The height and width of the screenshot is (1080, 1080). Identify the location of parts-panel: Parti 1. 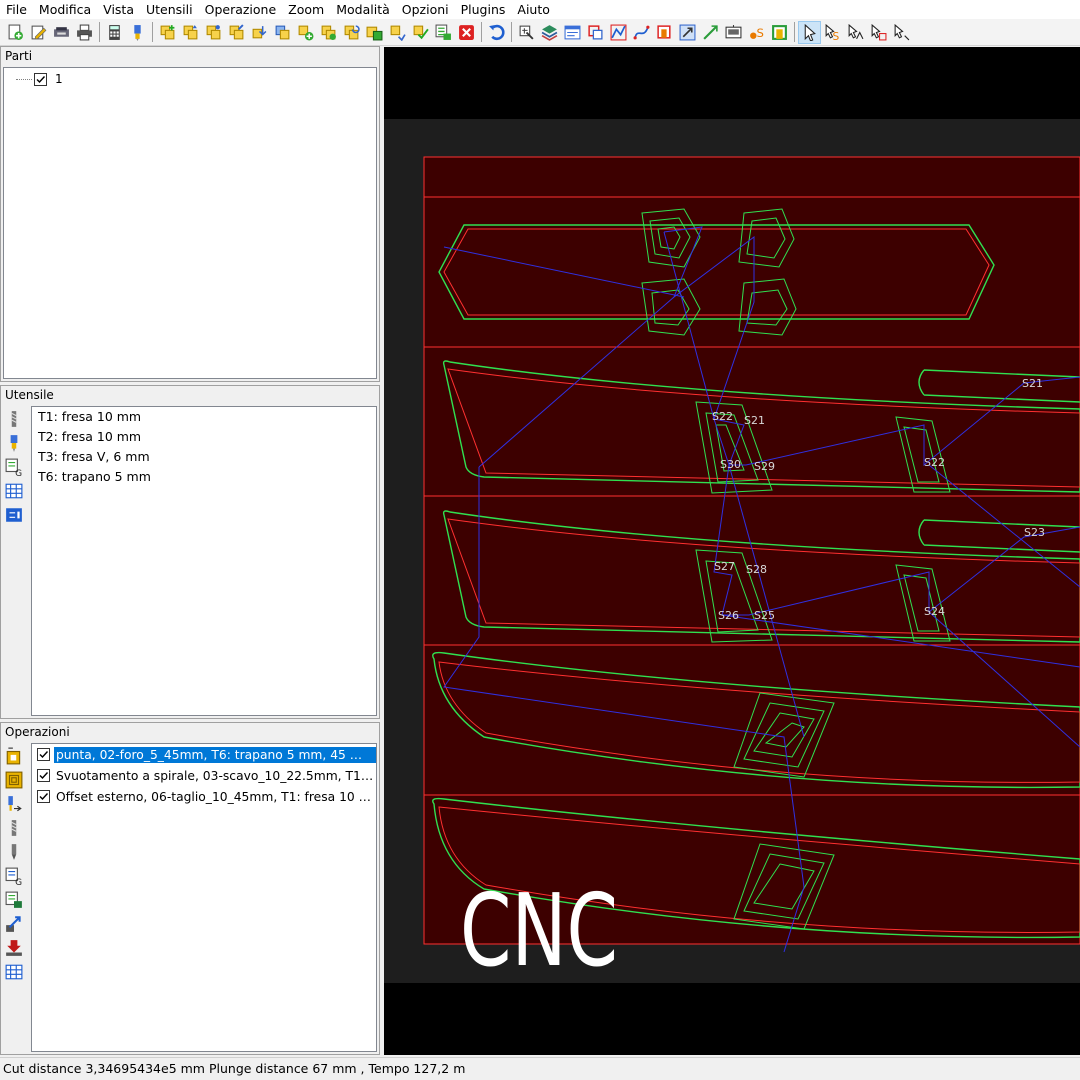
(190, 214).